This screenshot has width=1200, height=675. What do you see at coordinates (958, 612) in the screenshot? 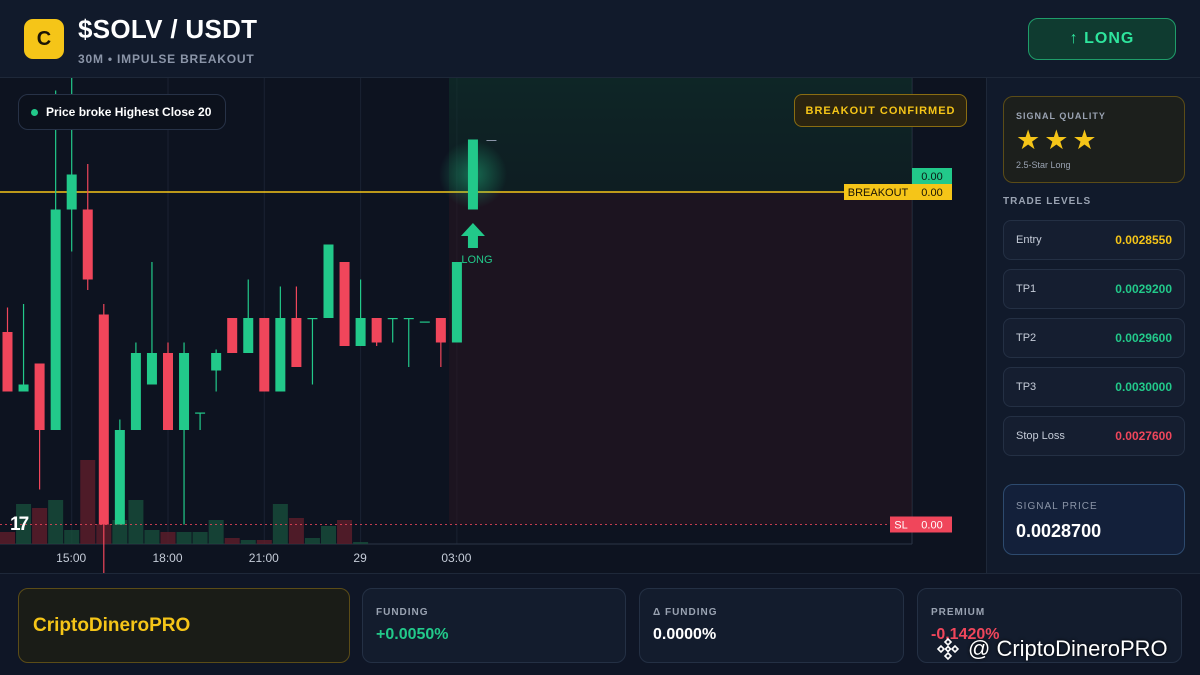
I see `premium-label: PREMIUM` at bounding box center [958, 612].